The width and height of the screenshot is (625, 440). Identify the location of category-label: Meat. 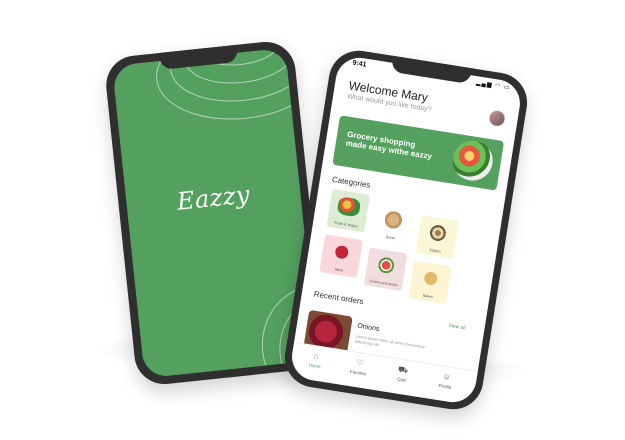
(339, 270).